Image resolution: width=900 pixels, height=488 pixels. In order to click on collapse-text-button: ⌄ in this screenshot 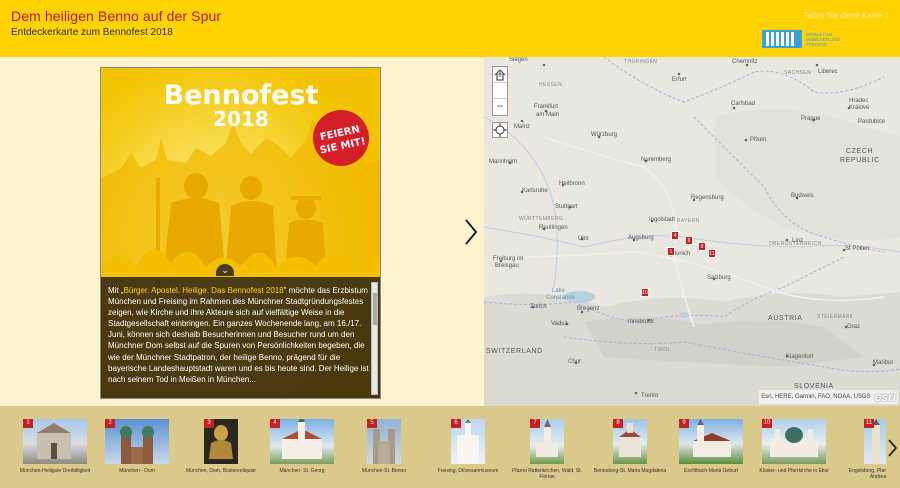, I will do `click(225, 270)`.